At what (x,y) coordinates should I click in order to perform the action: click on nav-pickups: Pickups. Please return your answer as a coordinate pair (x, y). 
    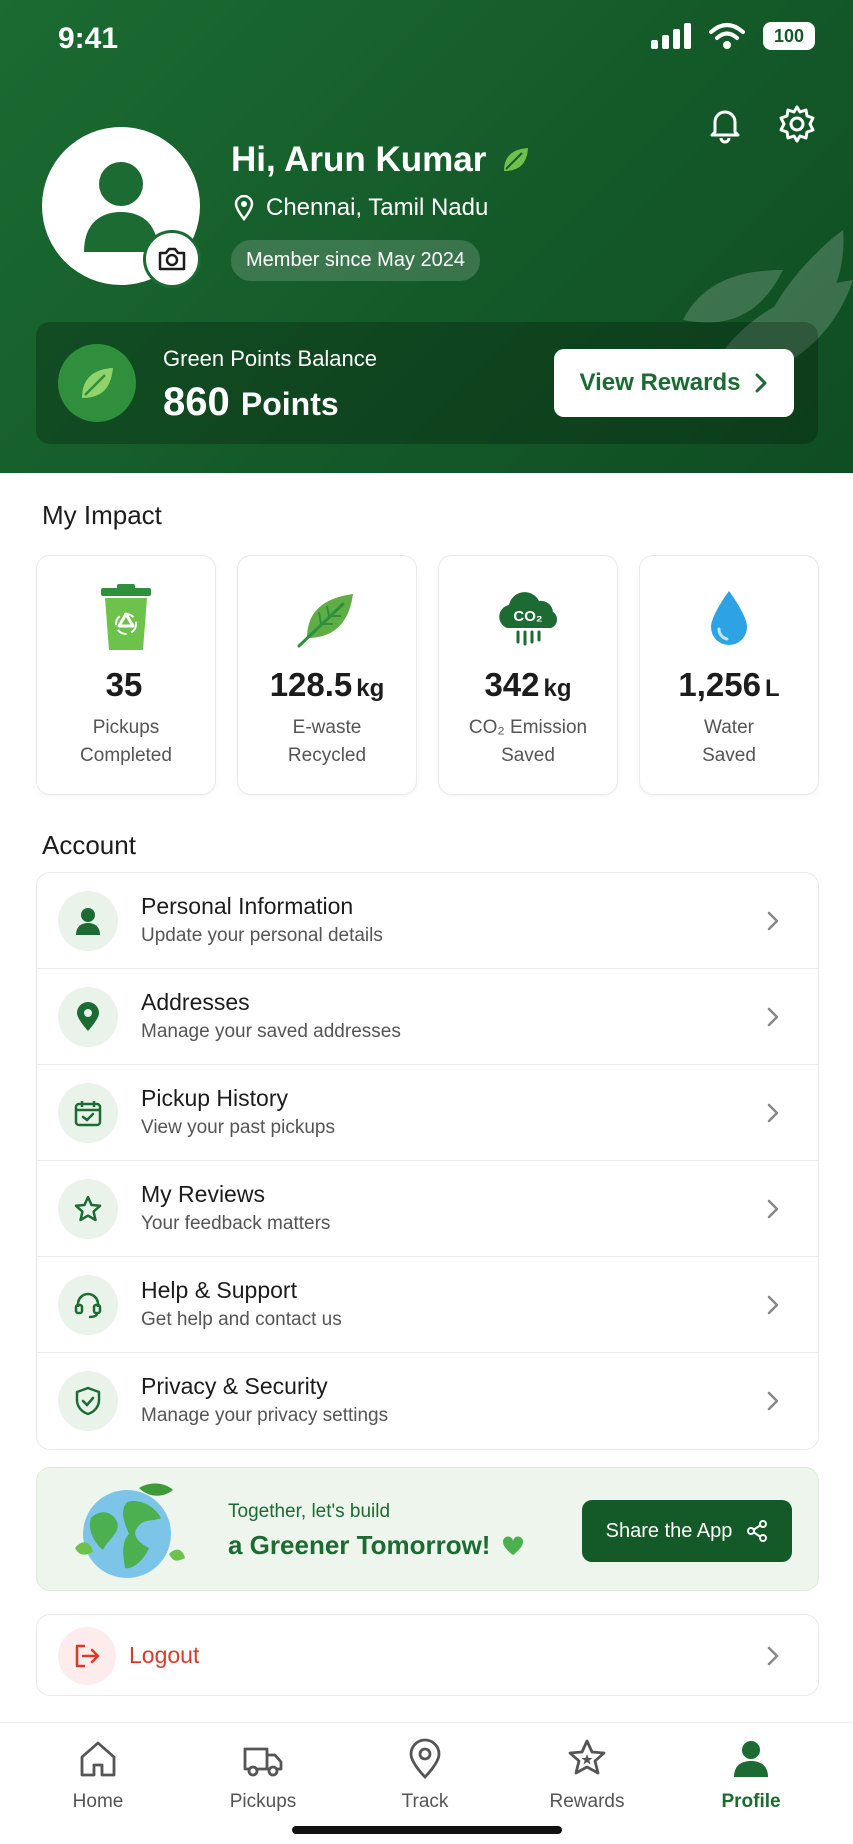
    Looking at the image, I should click on (263, 1775).